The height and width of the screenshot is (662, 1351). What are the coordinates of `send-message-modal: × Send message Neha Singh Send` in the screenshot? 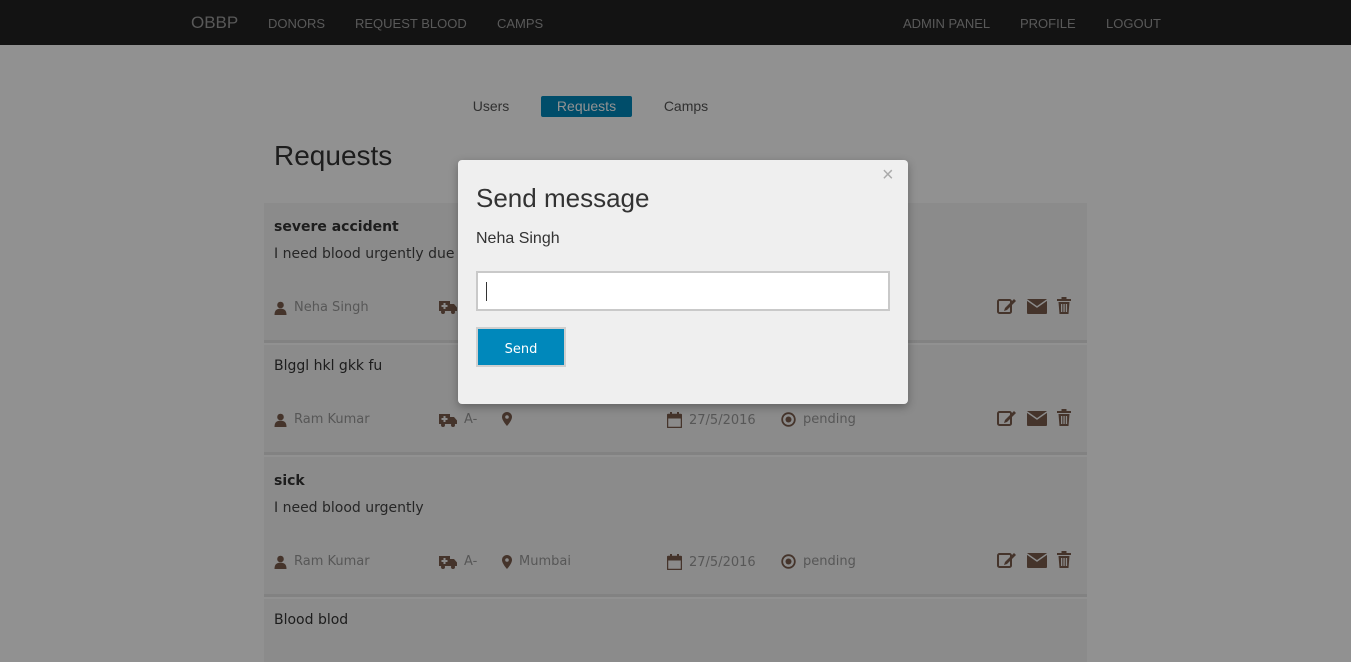 It's located at (683, 282).